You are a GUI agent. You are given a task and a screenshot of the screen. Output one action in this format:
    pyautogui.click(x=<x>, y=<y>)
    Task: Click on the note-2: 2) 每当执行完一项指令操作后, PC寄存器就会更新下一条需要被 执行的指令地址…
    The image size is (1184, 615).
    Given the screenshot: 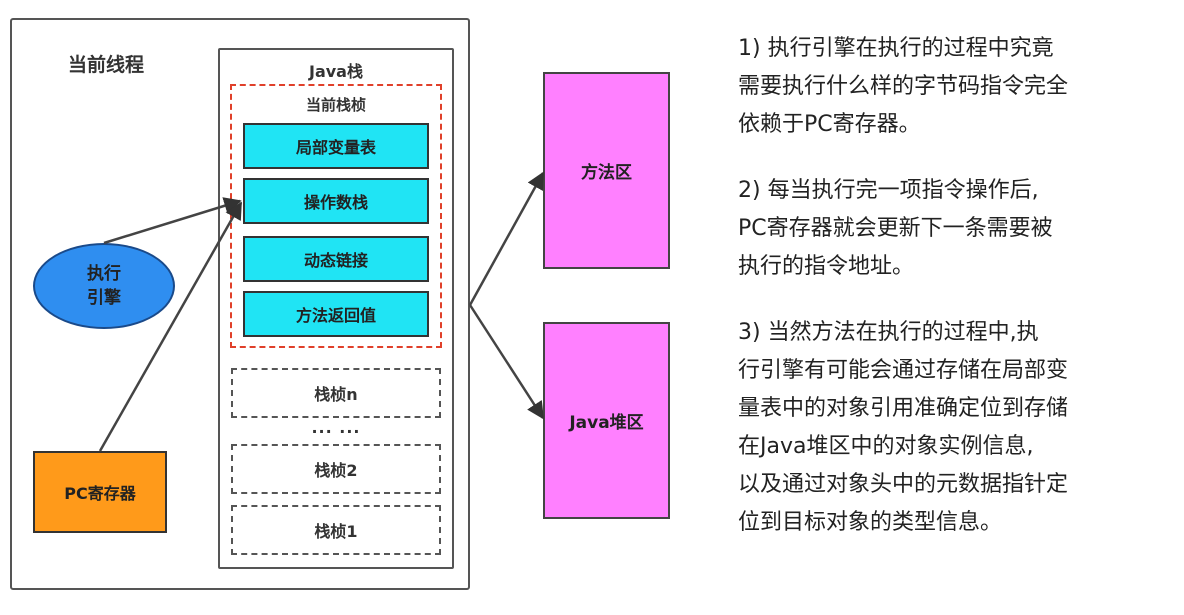 What is the action you would take?
    pyautogui.click(x=953, y=229)
    